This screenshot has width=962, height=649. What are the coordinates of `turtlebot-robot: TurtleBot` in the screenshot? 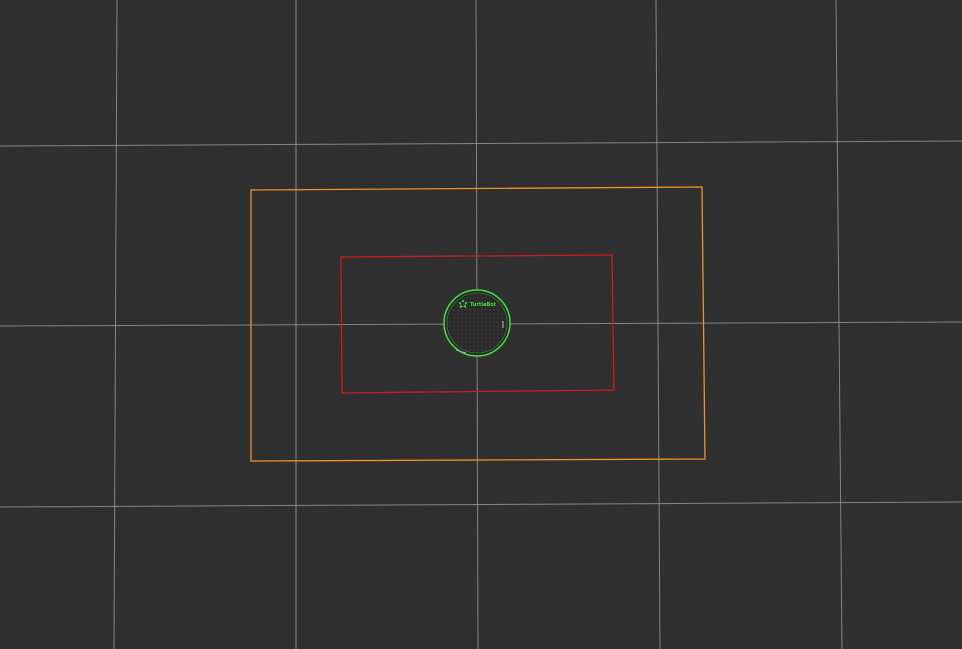 It's located at (477, 323).